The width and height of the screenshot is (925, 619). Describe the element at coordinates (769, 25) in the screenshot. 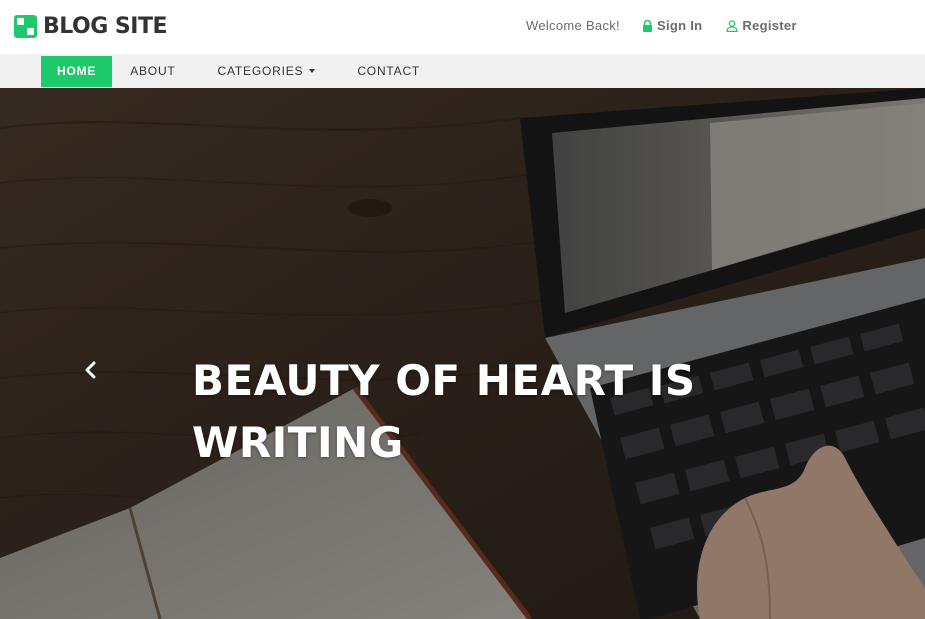

I see `register-label: Register` at that location.